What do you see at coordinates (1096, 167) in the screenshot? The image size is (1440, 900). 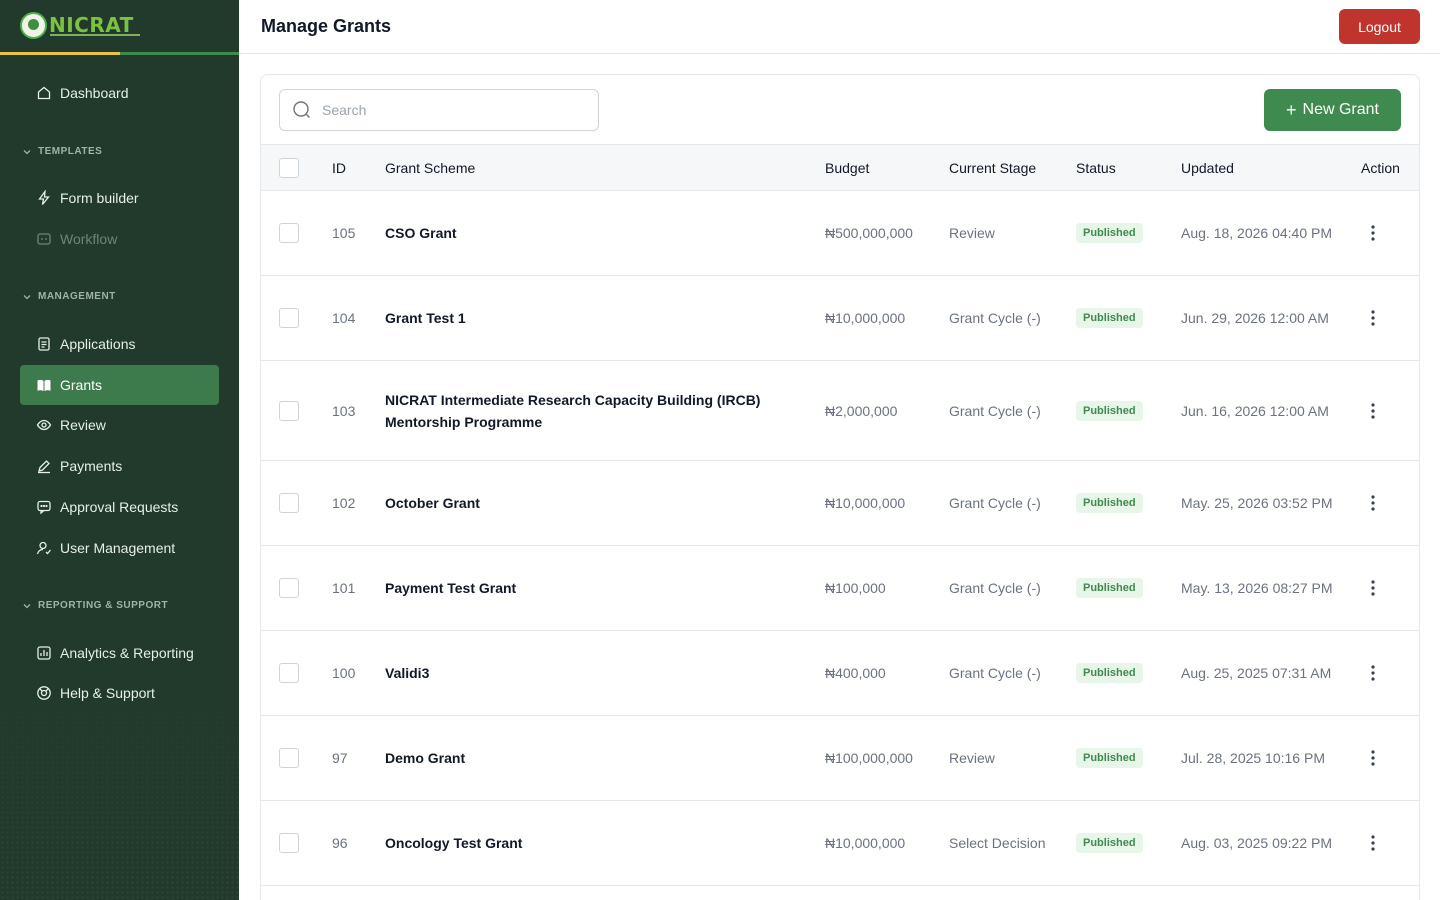 I see `column-header-status: Status` at bounding box center [1096, 167].